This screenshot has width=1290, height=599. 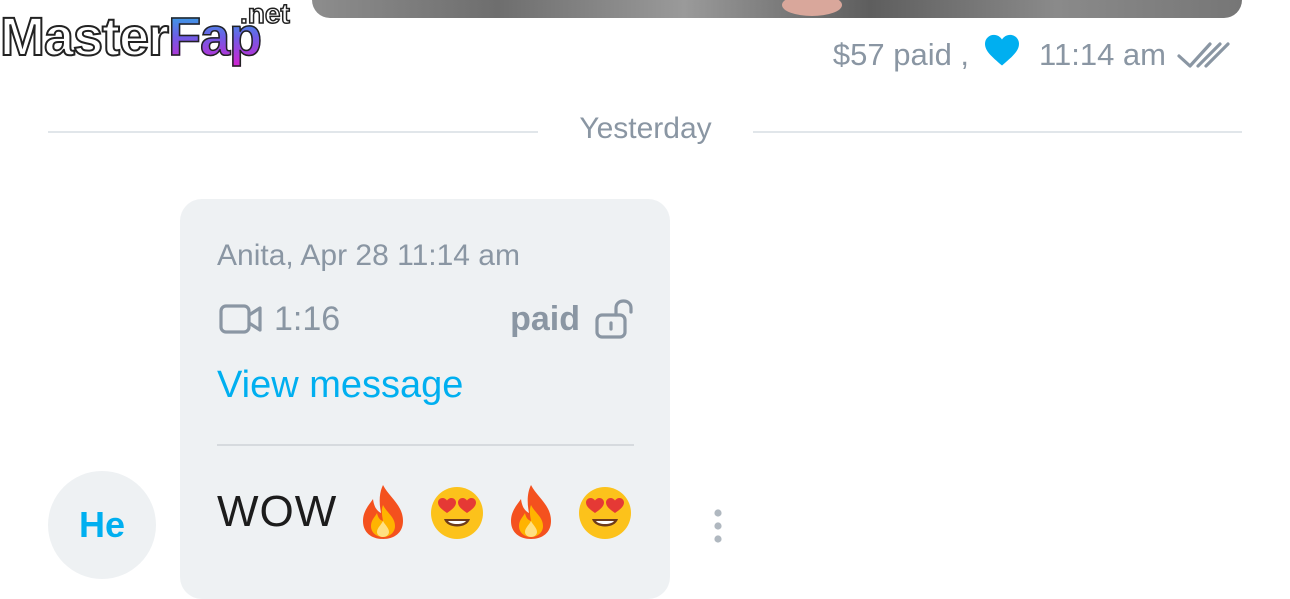 I want to click on view-message-link: View message, so click(x=340, y=385).